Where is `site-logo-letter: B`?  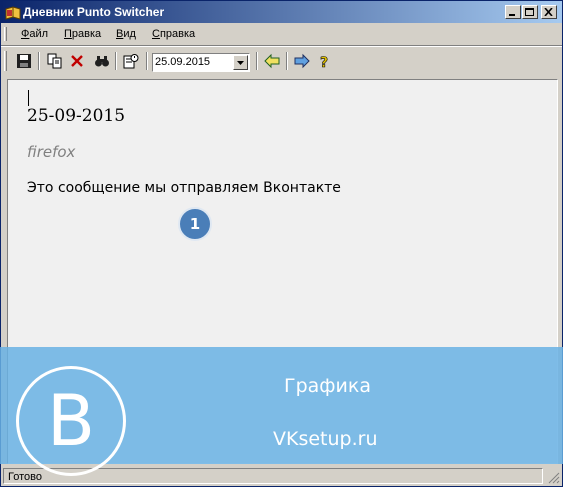 site-logo-letter: B is located at coordinates (71, 421).